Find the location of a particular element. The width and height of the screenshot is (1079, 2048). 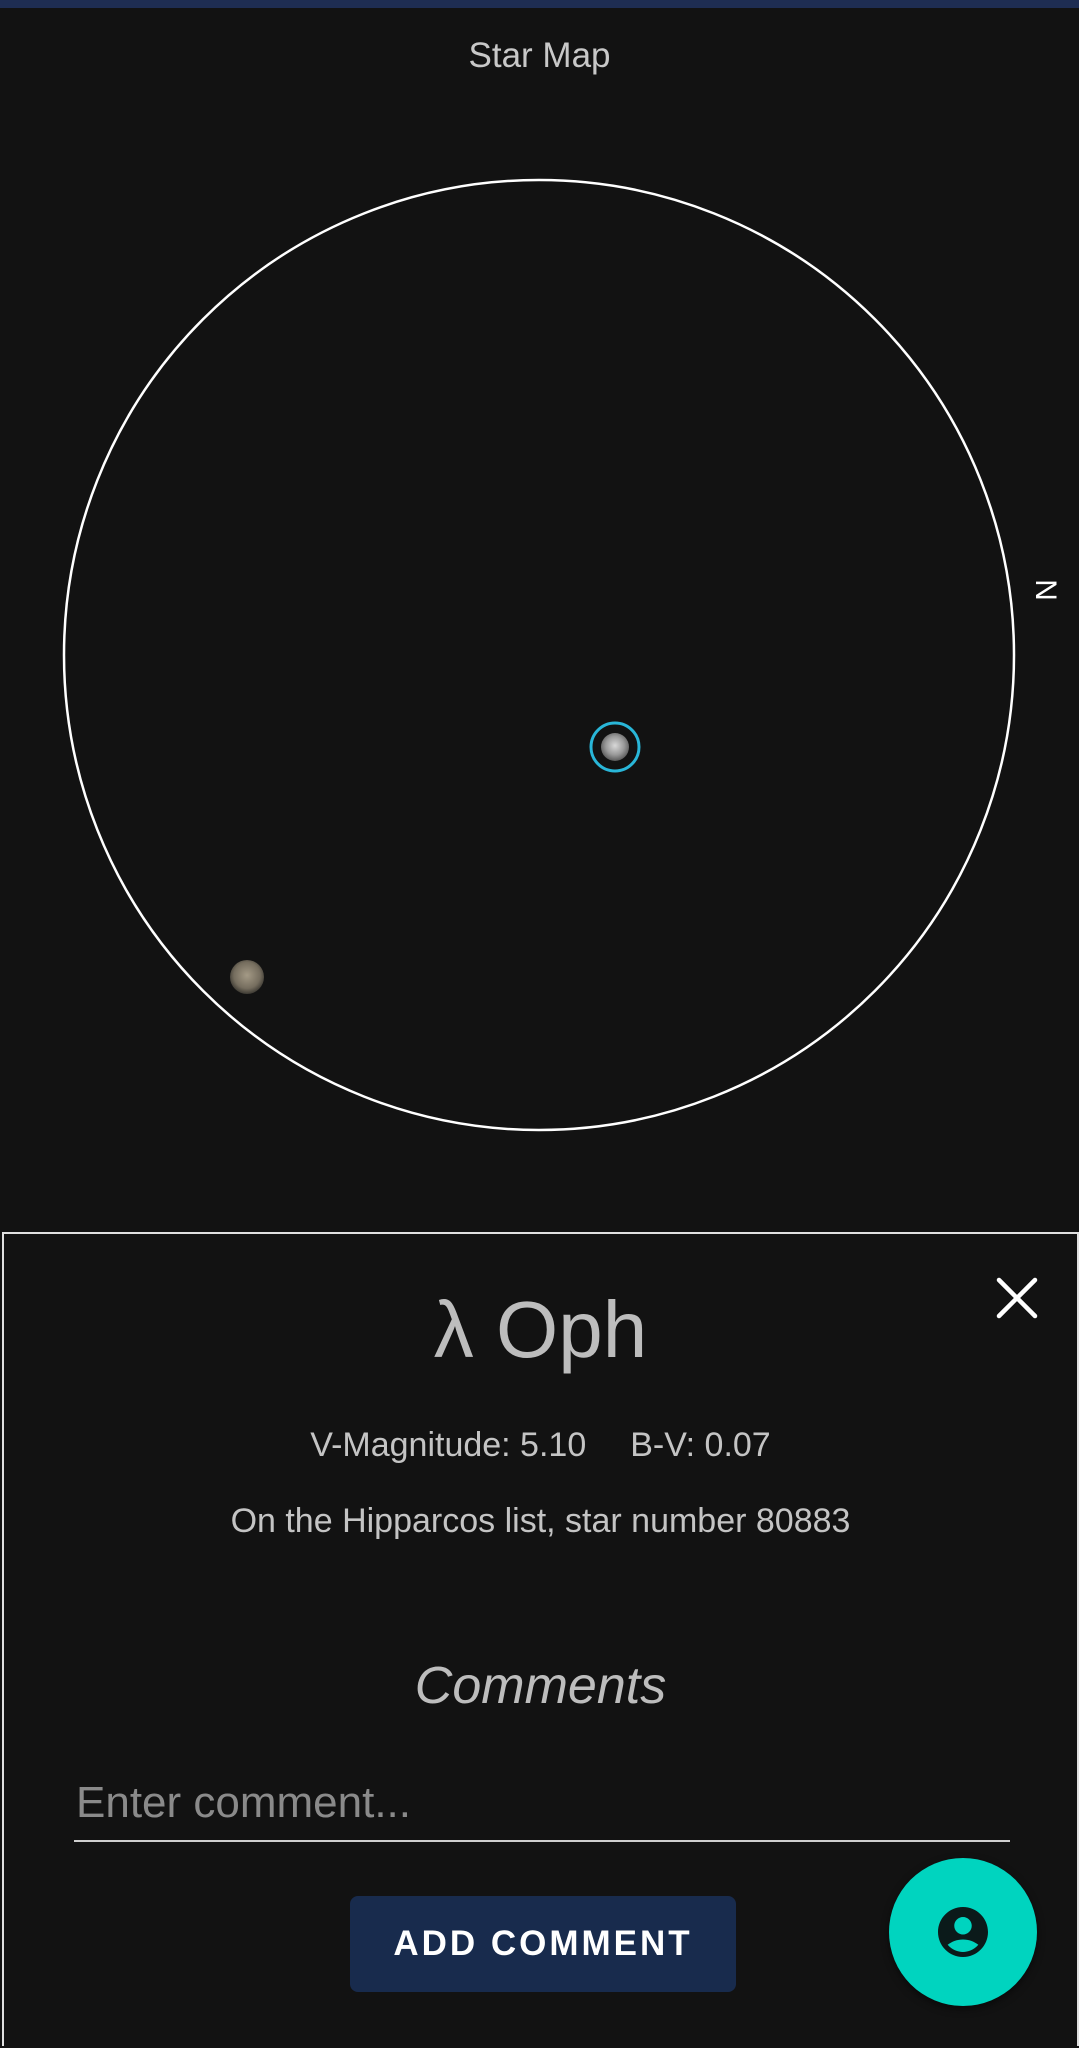

add-comment-button: ADD COMMENT is located at coordinates (543, 1944).